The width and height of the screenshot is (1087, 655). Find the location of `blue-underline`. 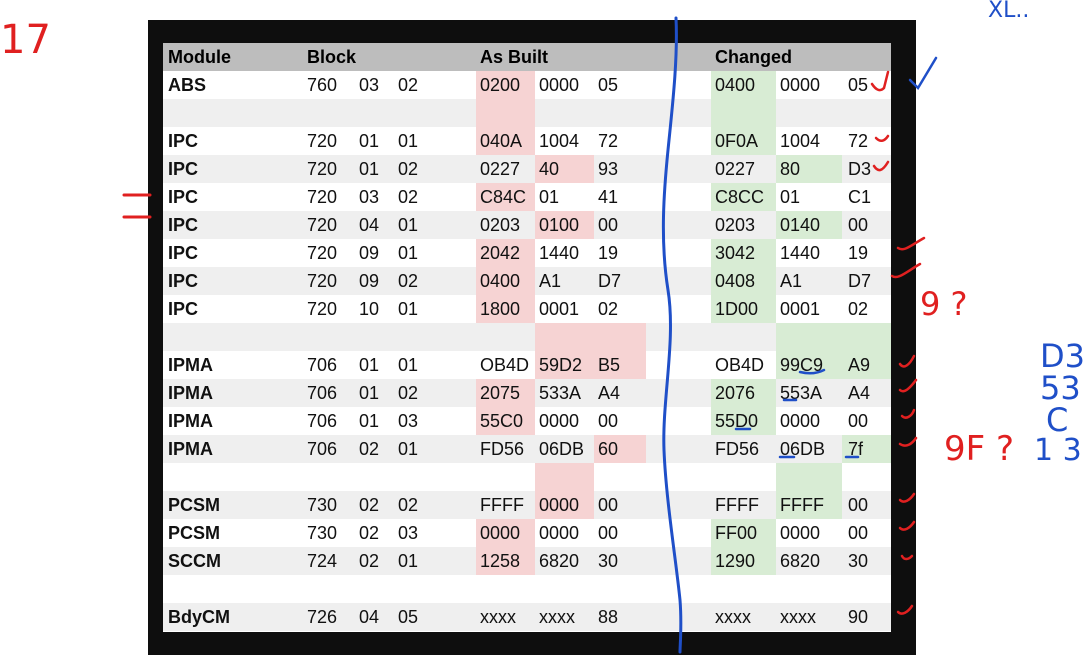

blue-underline is located at coordinates (812, 371).